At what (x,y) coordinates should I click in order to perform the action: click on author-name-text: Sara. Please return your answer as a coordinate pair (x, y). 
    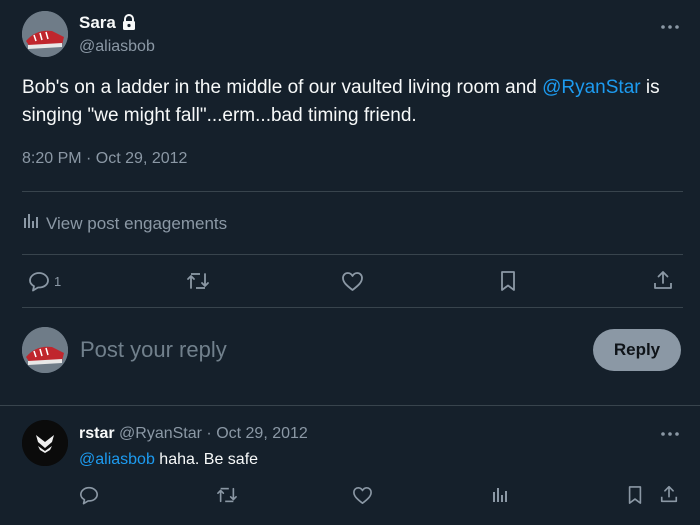
    Looking at the image, I should click on (97, 22).